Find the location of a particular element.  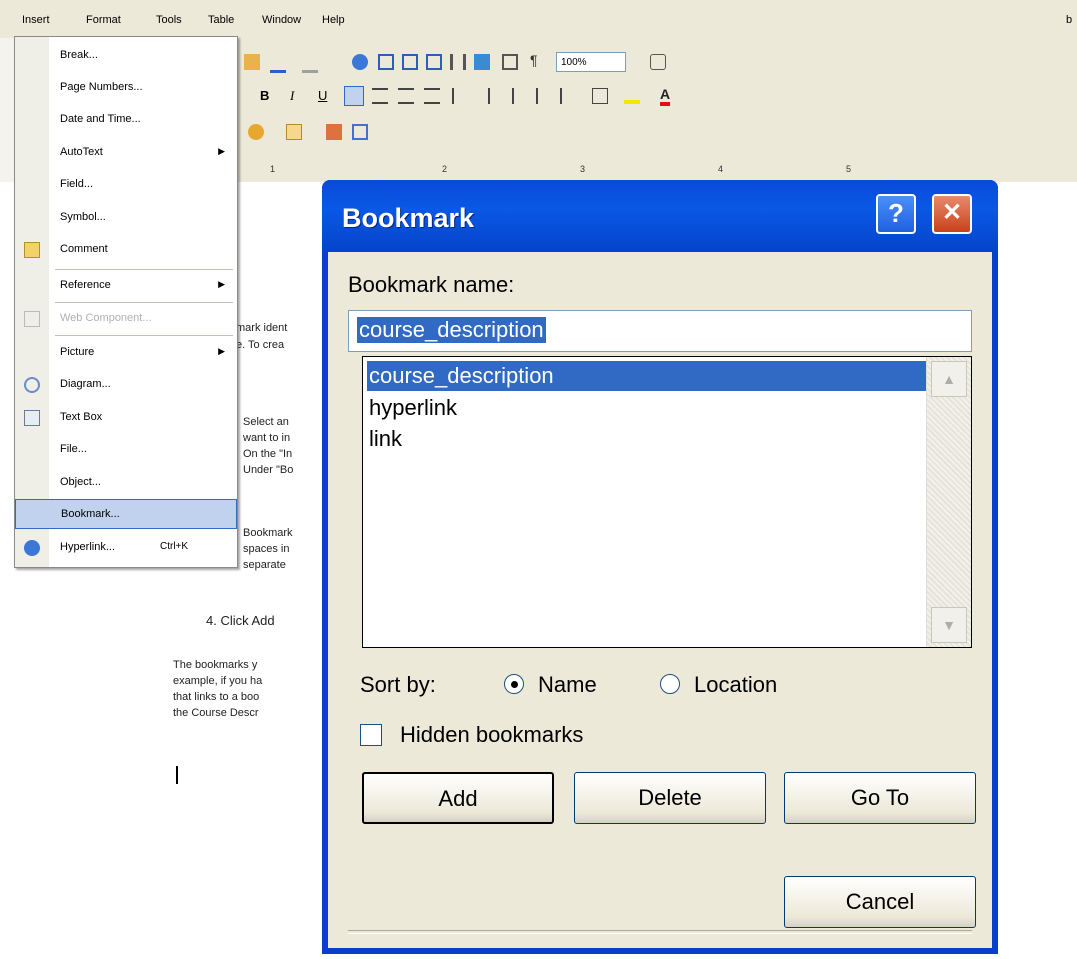

doc-text: mark ident is located at coordinates (262, 328).